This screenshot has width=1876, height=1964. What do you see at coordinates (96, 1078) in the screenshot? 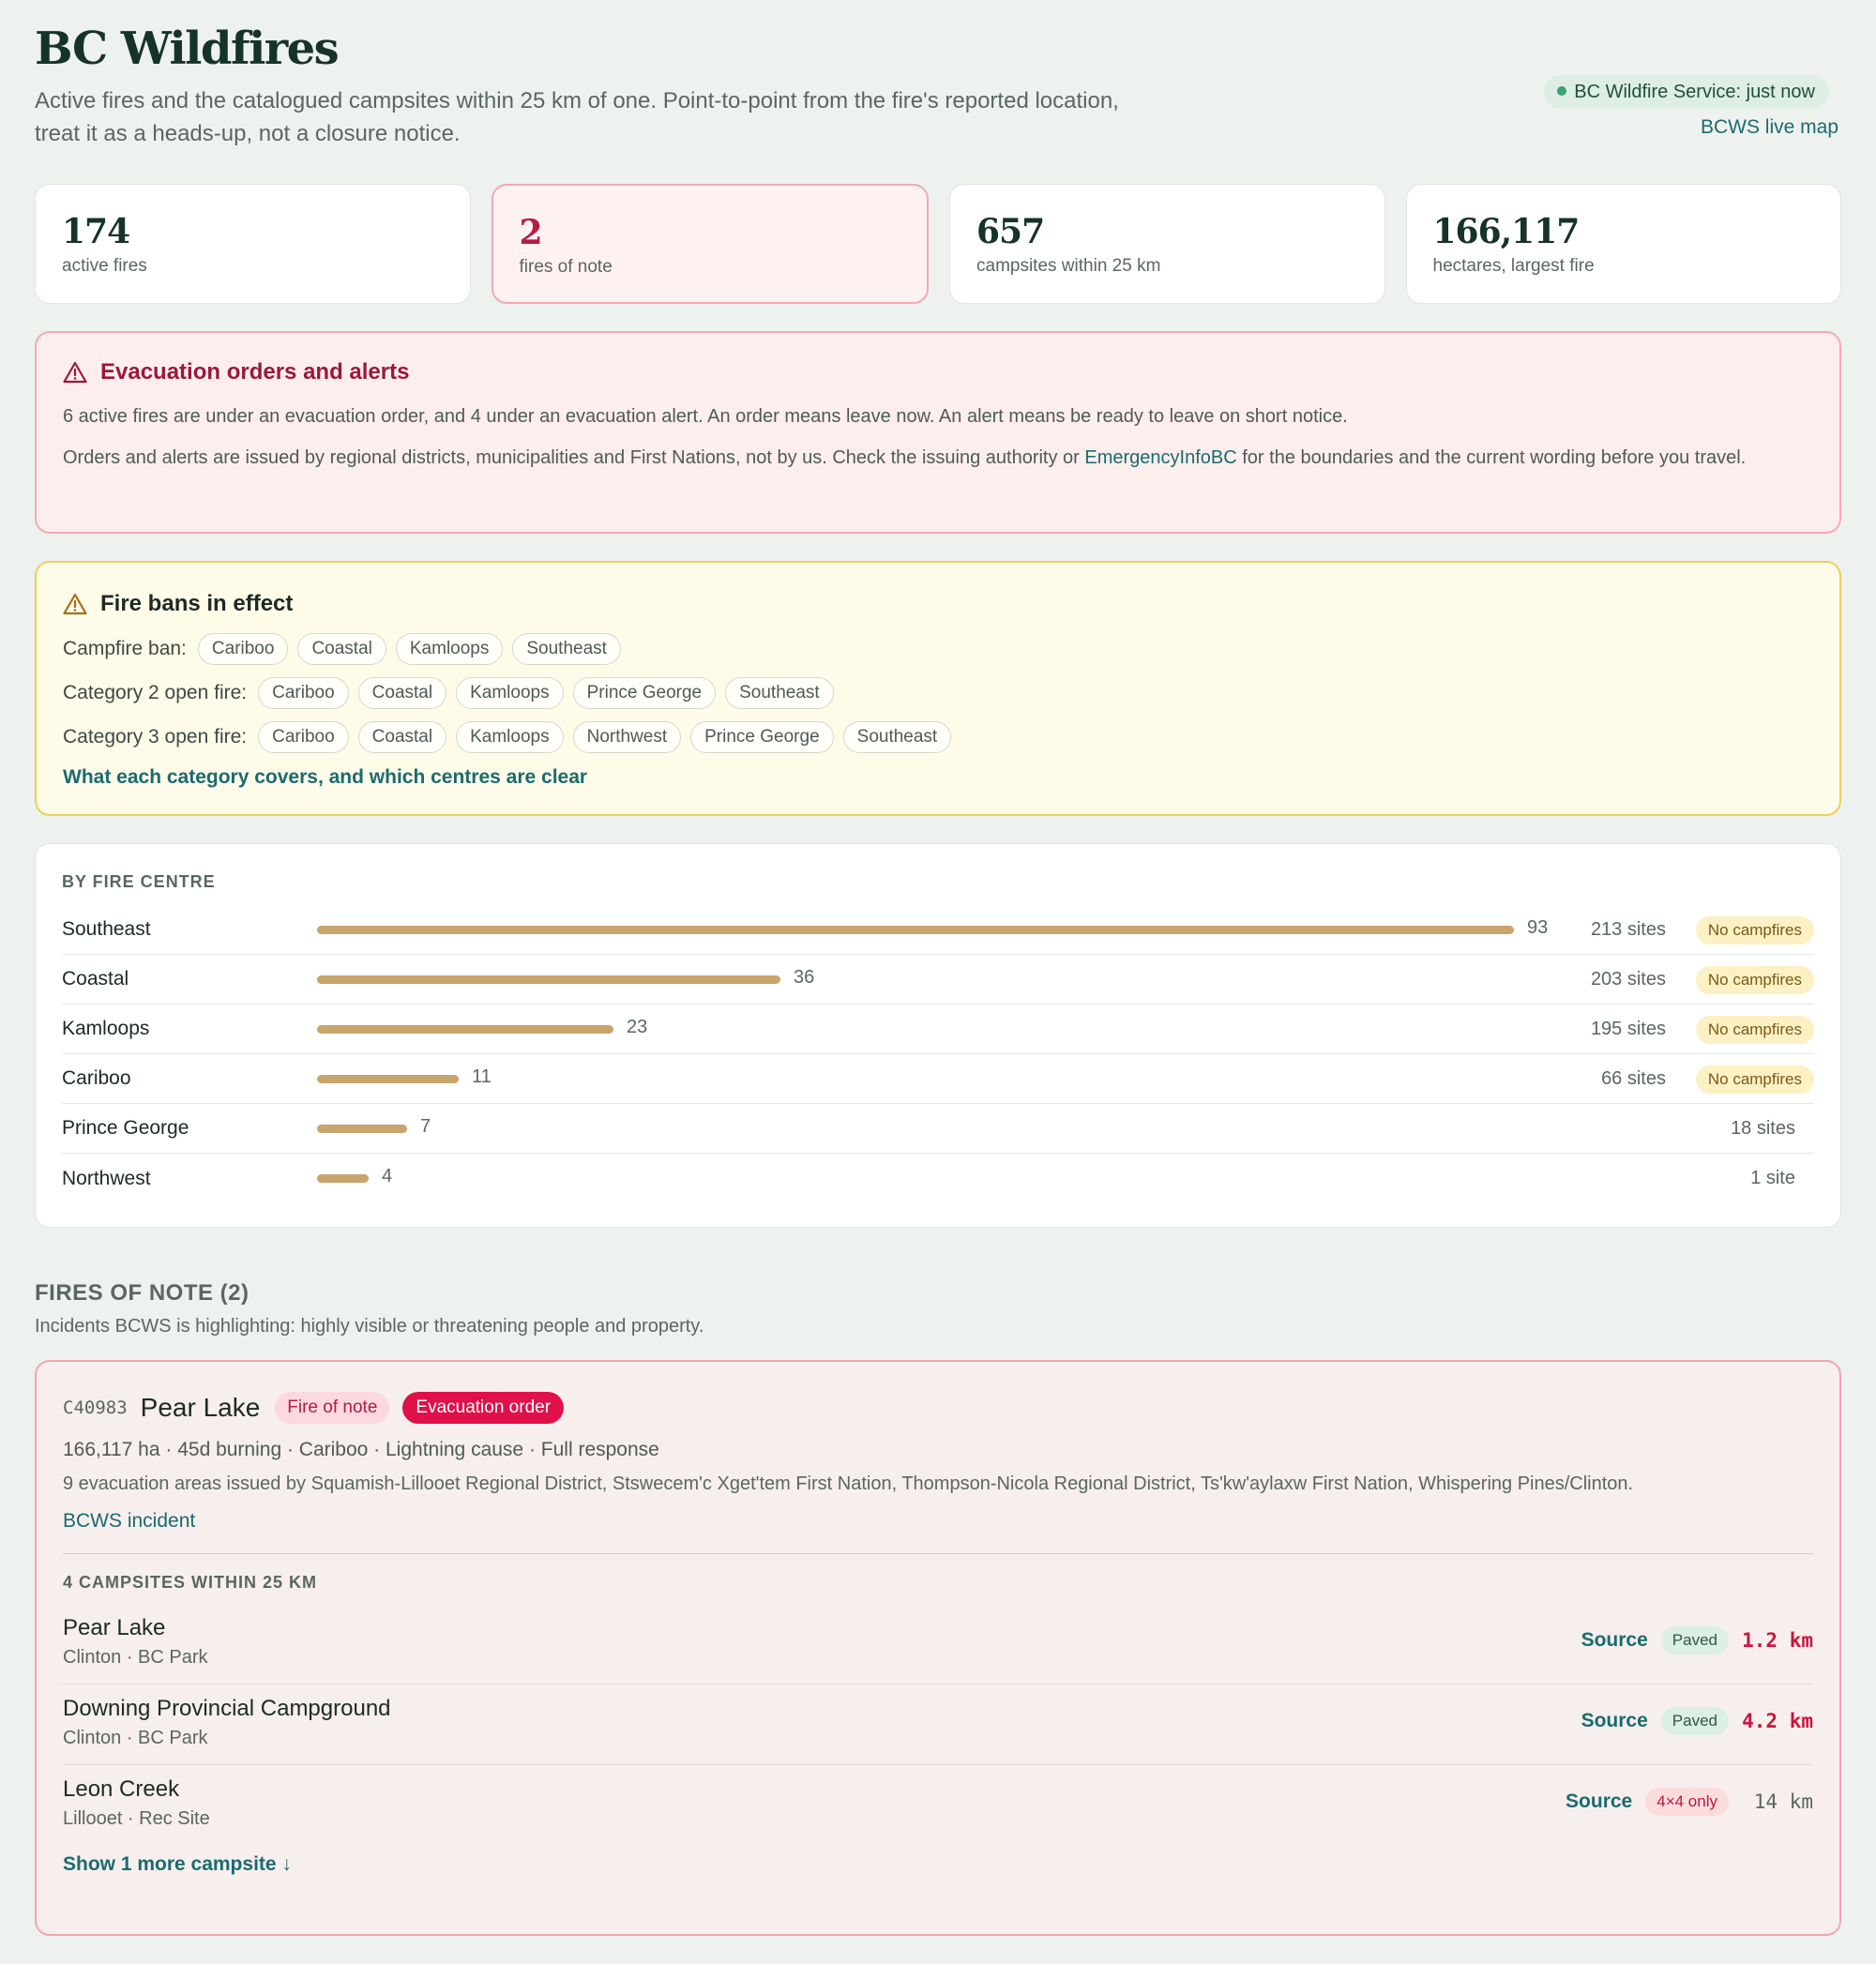
I see `fire-centre-name: Cariboo` at bounding box center [96, 1078].